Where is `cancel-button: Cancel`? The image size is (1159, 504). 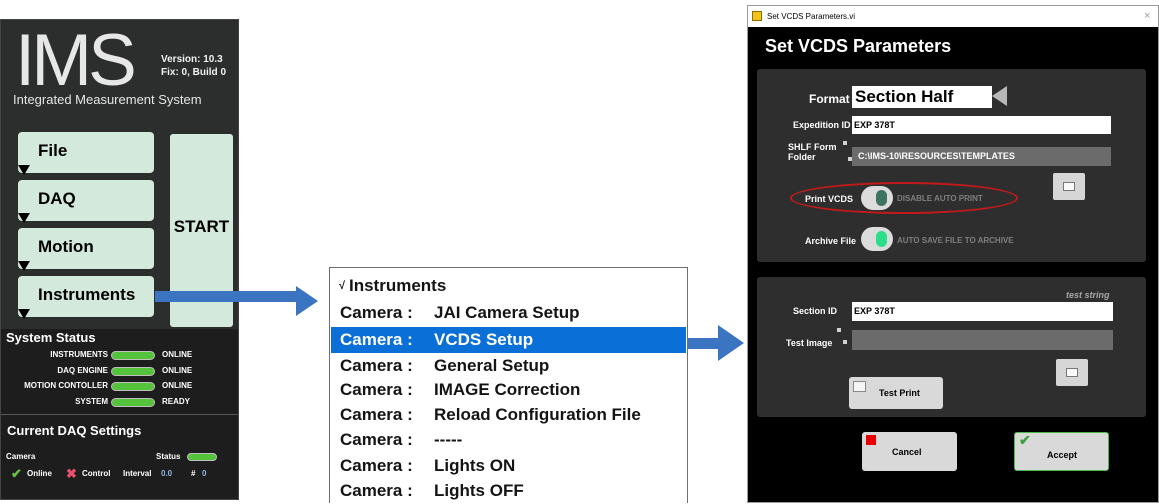 cancel-button: Cancel is located at coordinates (909, 451).